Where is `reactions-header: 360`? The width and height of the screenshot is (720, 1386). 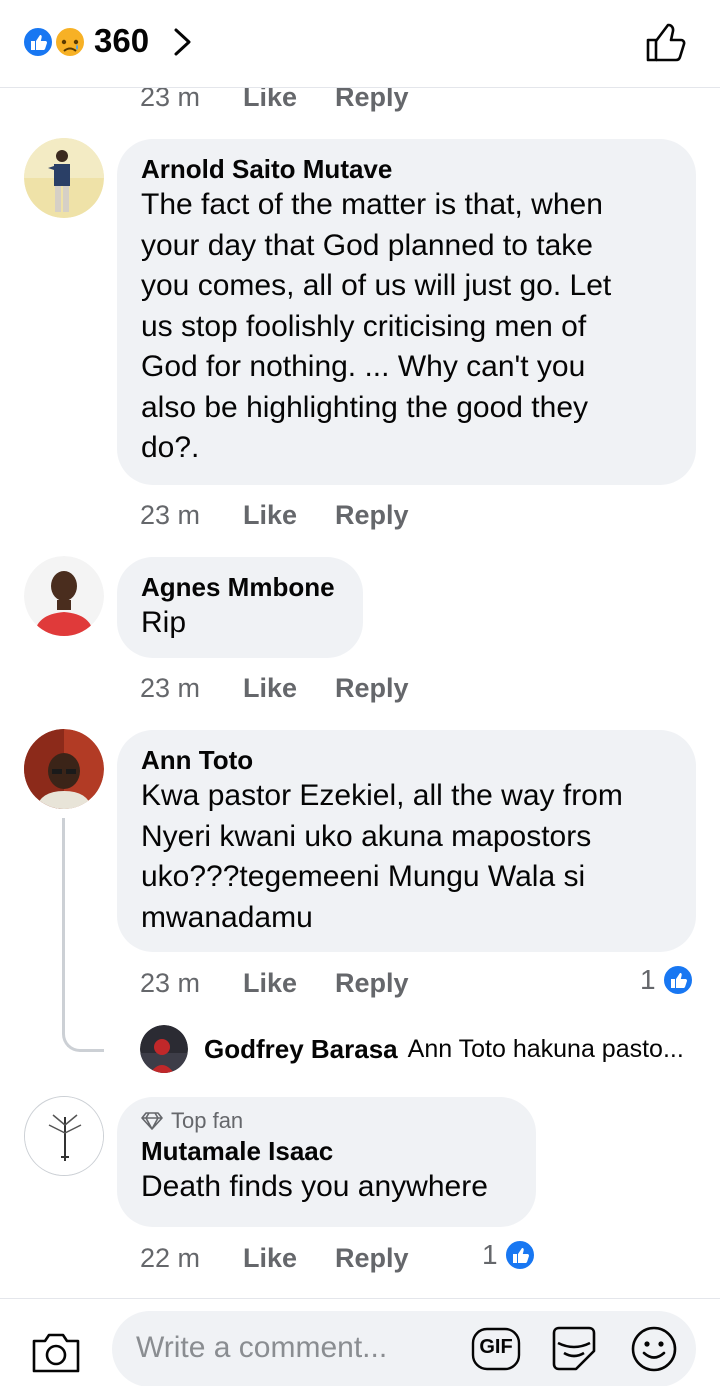
reactions-header: 360 is located at coordinates (360, 44).